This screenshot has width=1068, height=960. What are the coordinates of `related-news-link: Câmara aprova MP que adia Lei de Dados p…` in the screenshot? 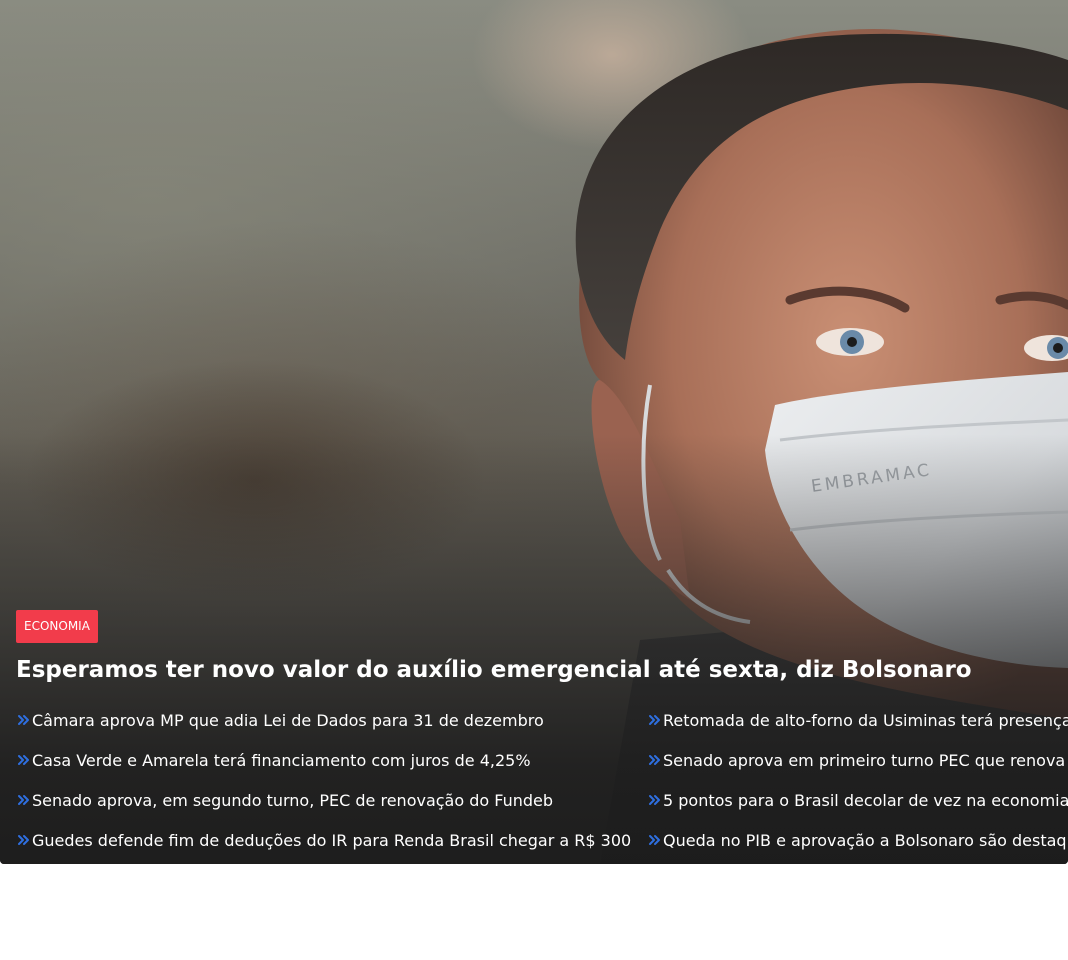 It's located at (331, 720).